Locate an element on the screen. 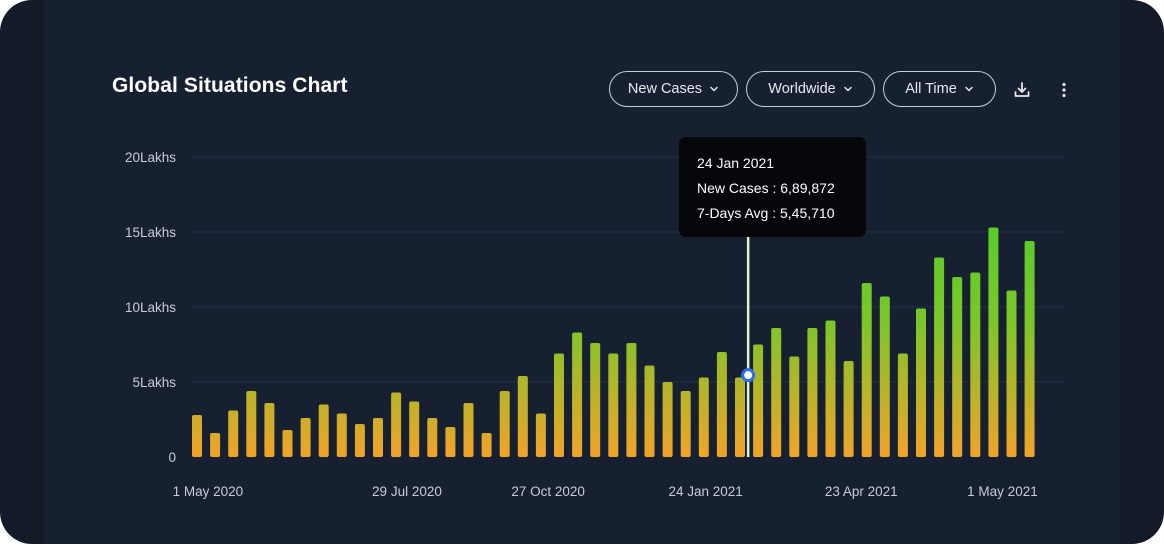 The height and width of the screenshot is (544, 1164). x-tick-label: 29 Jul 2020 is located at coordinates (407, 491).